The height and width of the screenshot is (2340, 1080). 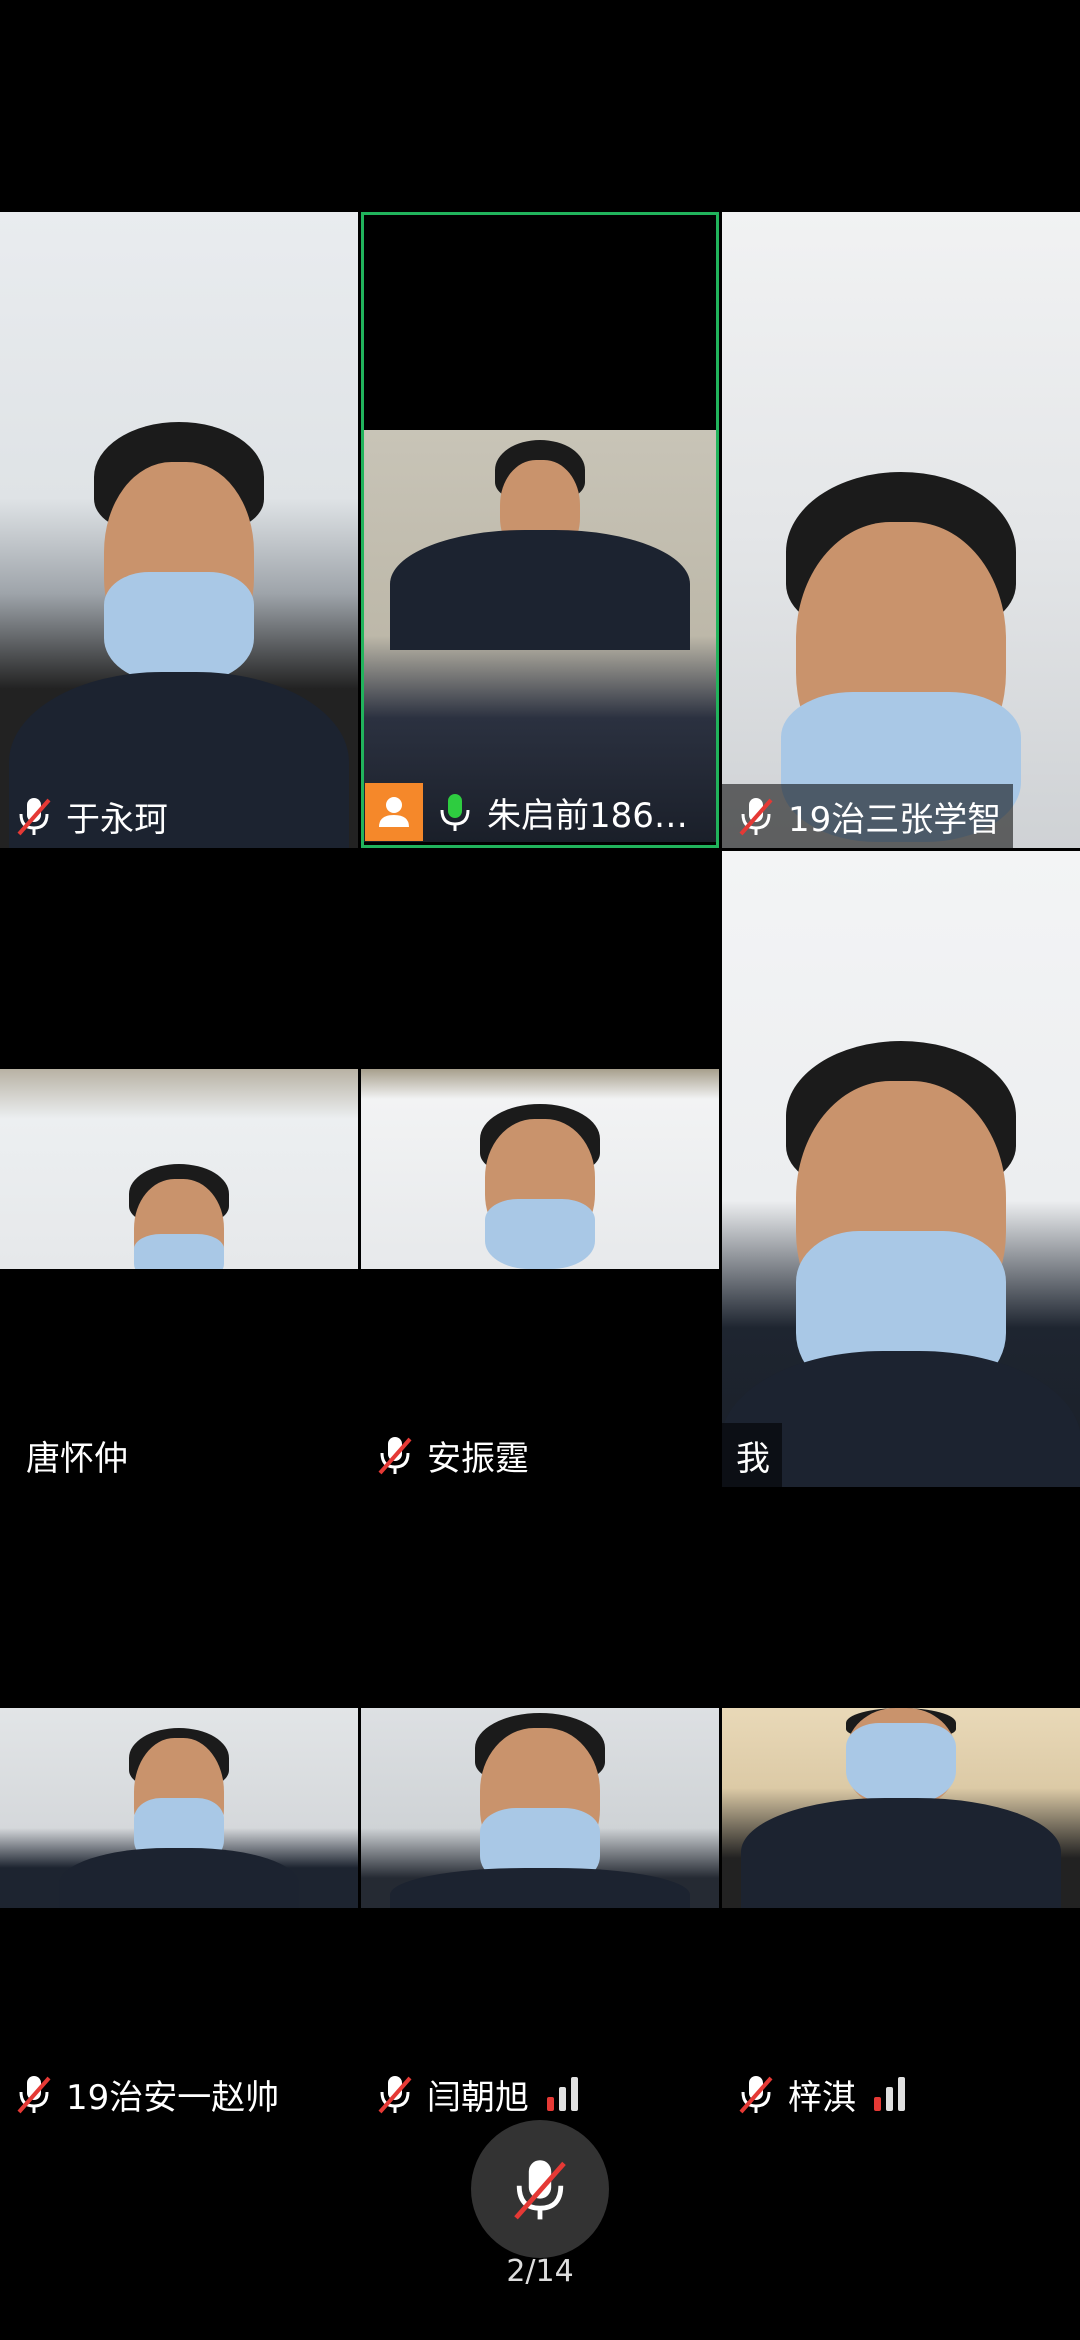 I want to click on participant-label: 我, so click(x=752, y=1455).